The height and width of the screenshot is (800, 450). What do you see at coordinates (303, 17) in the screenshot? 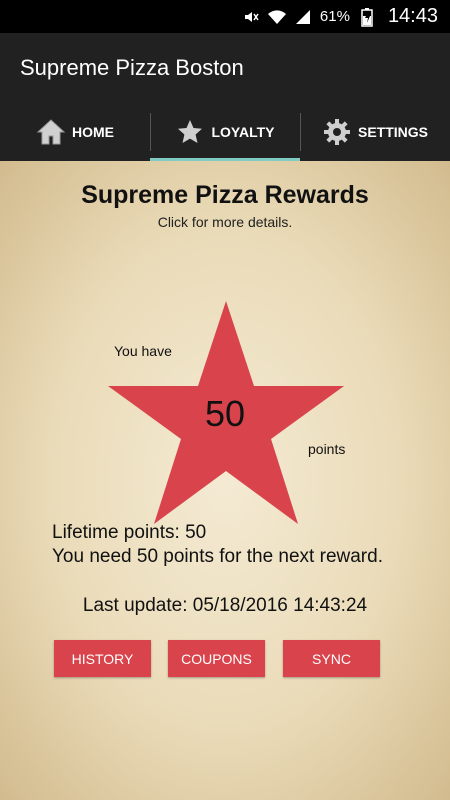
I see `signal-icon` at bounding box center [303, 17].